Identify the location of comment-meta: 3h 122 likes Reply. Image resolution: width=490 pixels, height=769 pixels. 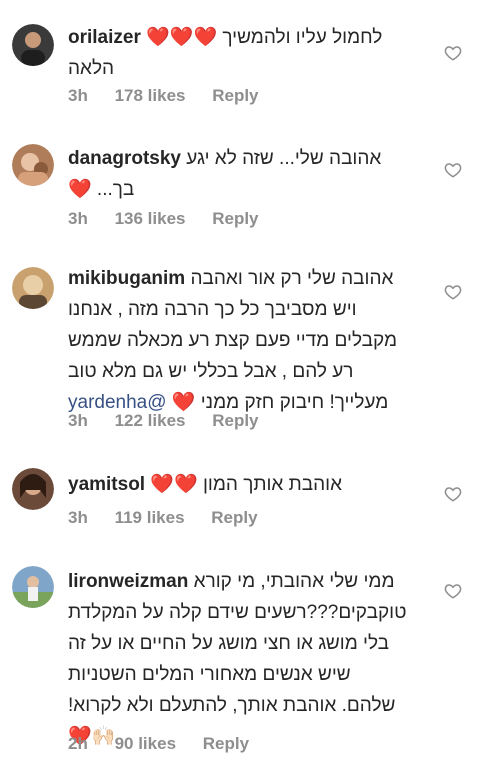
(174, 421).